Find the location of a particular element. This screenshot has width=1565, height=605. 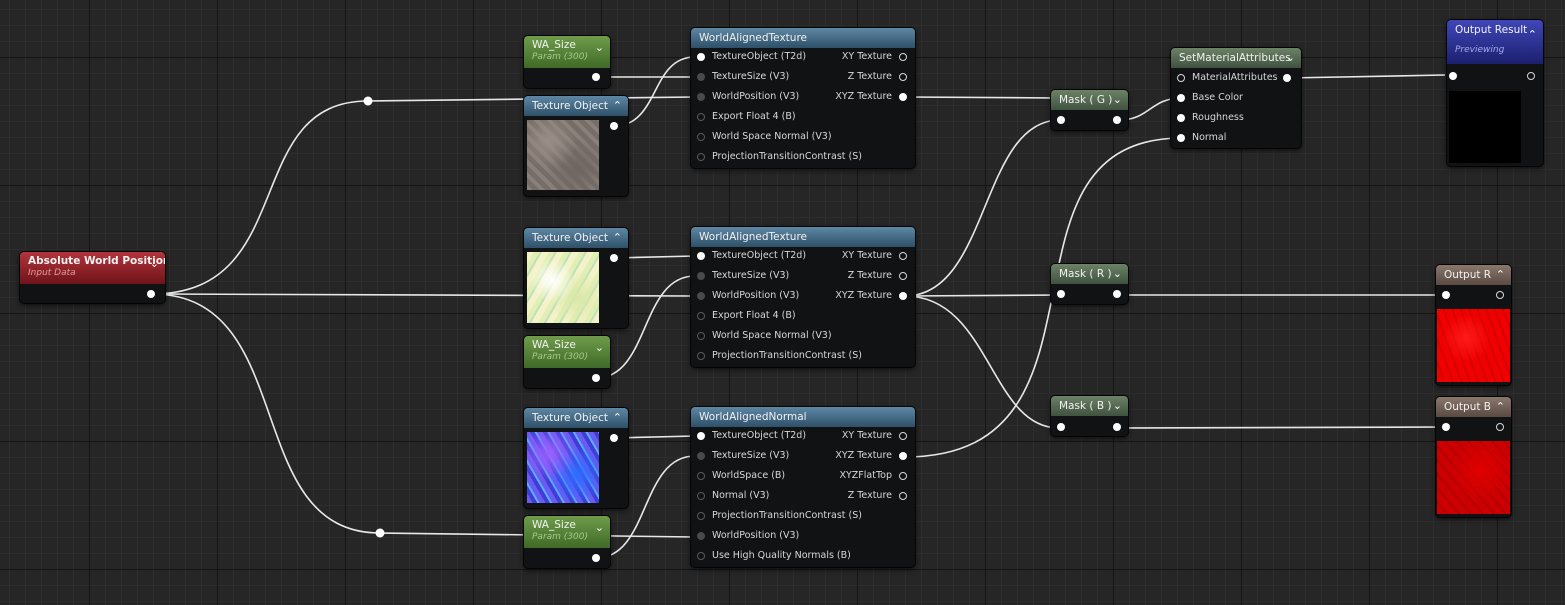

output-pin-row: XYZFlatTop is located at coordinates (873, 476).